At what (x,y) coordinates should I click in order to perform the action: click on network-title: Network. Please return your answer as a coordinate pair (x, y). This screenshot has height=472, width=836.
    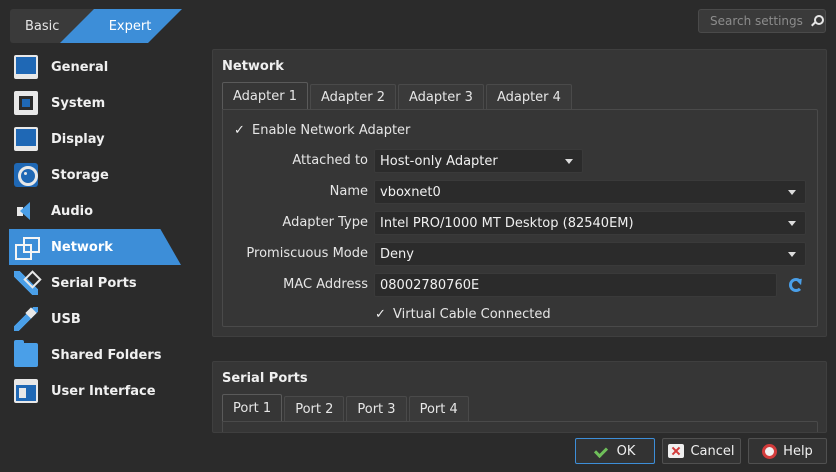
    Looking at the image, I should click on (253, 66).